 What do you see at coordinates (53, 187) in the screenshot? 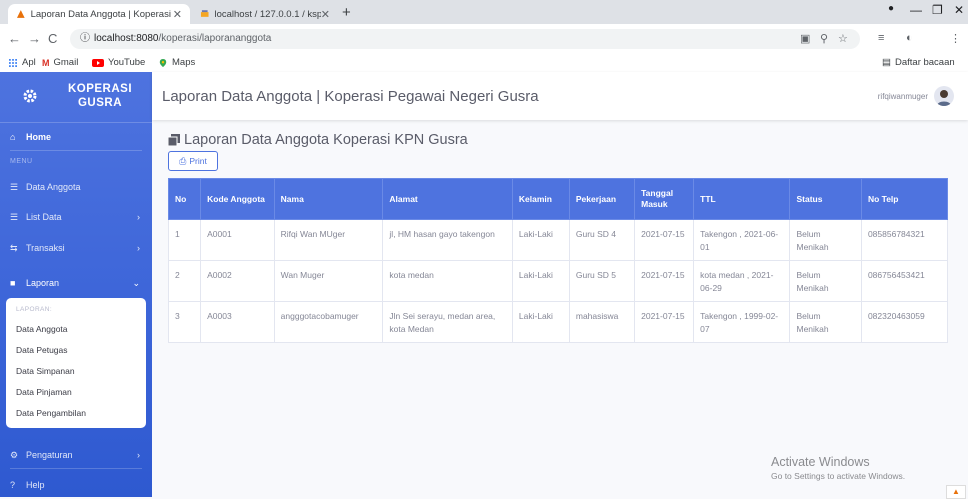
I see `sidebar-item-label: Data Anggota` at bounding box center [53, 187].